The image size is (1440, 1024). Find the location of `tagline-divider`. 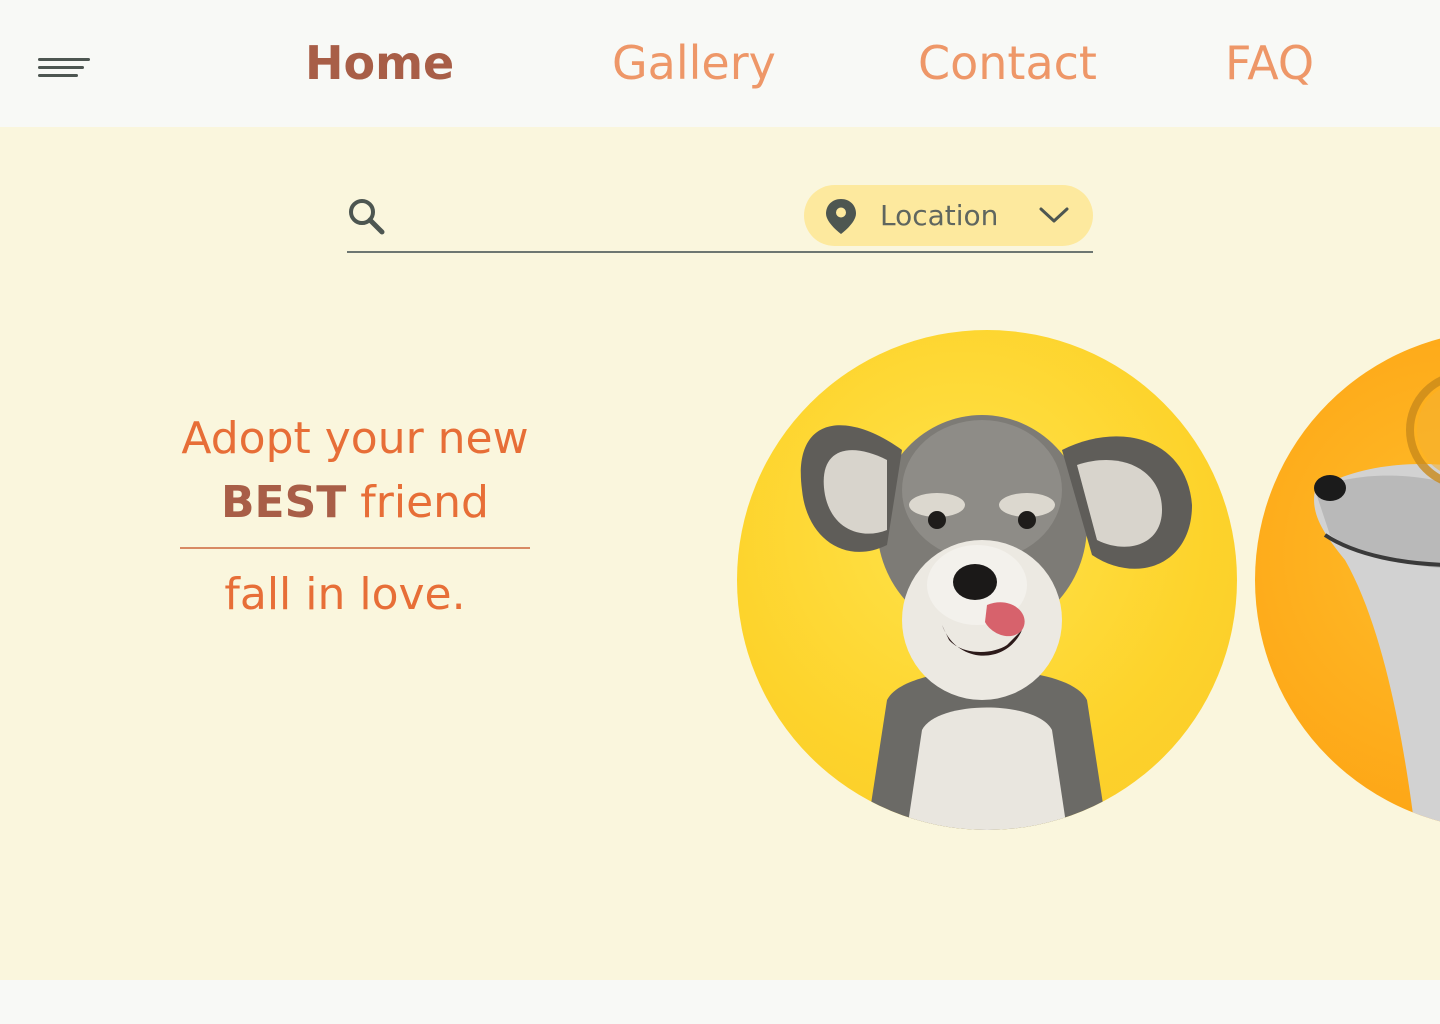

tagline-divider is located at coordinates (355, 548).